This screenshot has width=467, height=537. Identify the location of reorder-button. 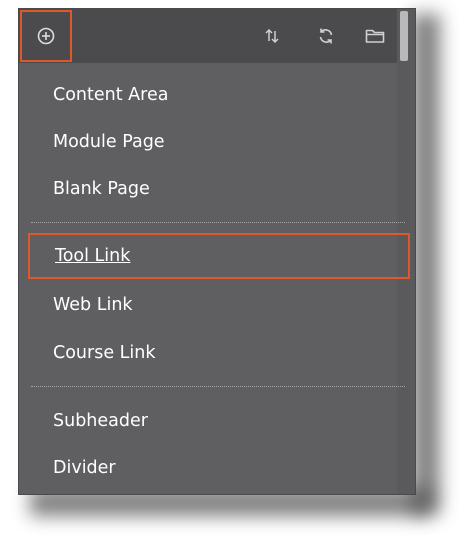
(272, 36).